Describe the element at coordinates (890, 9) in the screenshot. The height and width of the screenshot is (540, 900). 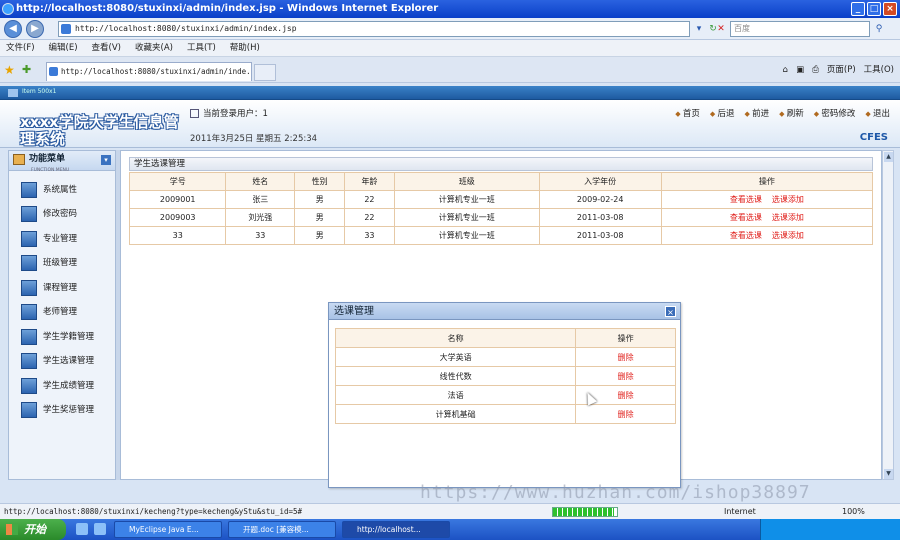
I see `close-button: ×` at that location.